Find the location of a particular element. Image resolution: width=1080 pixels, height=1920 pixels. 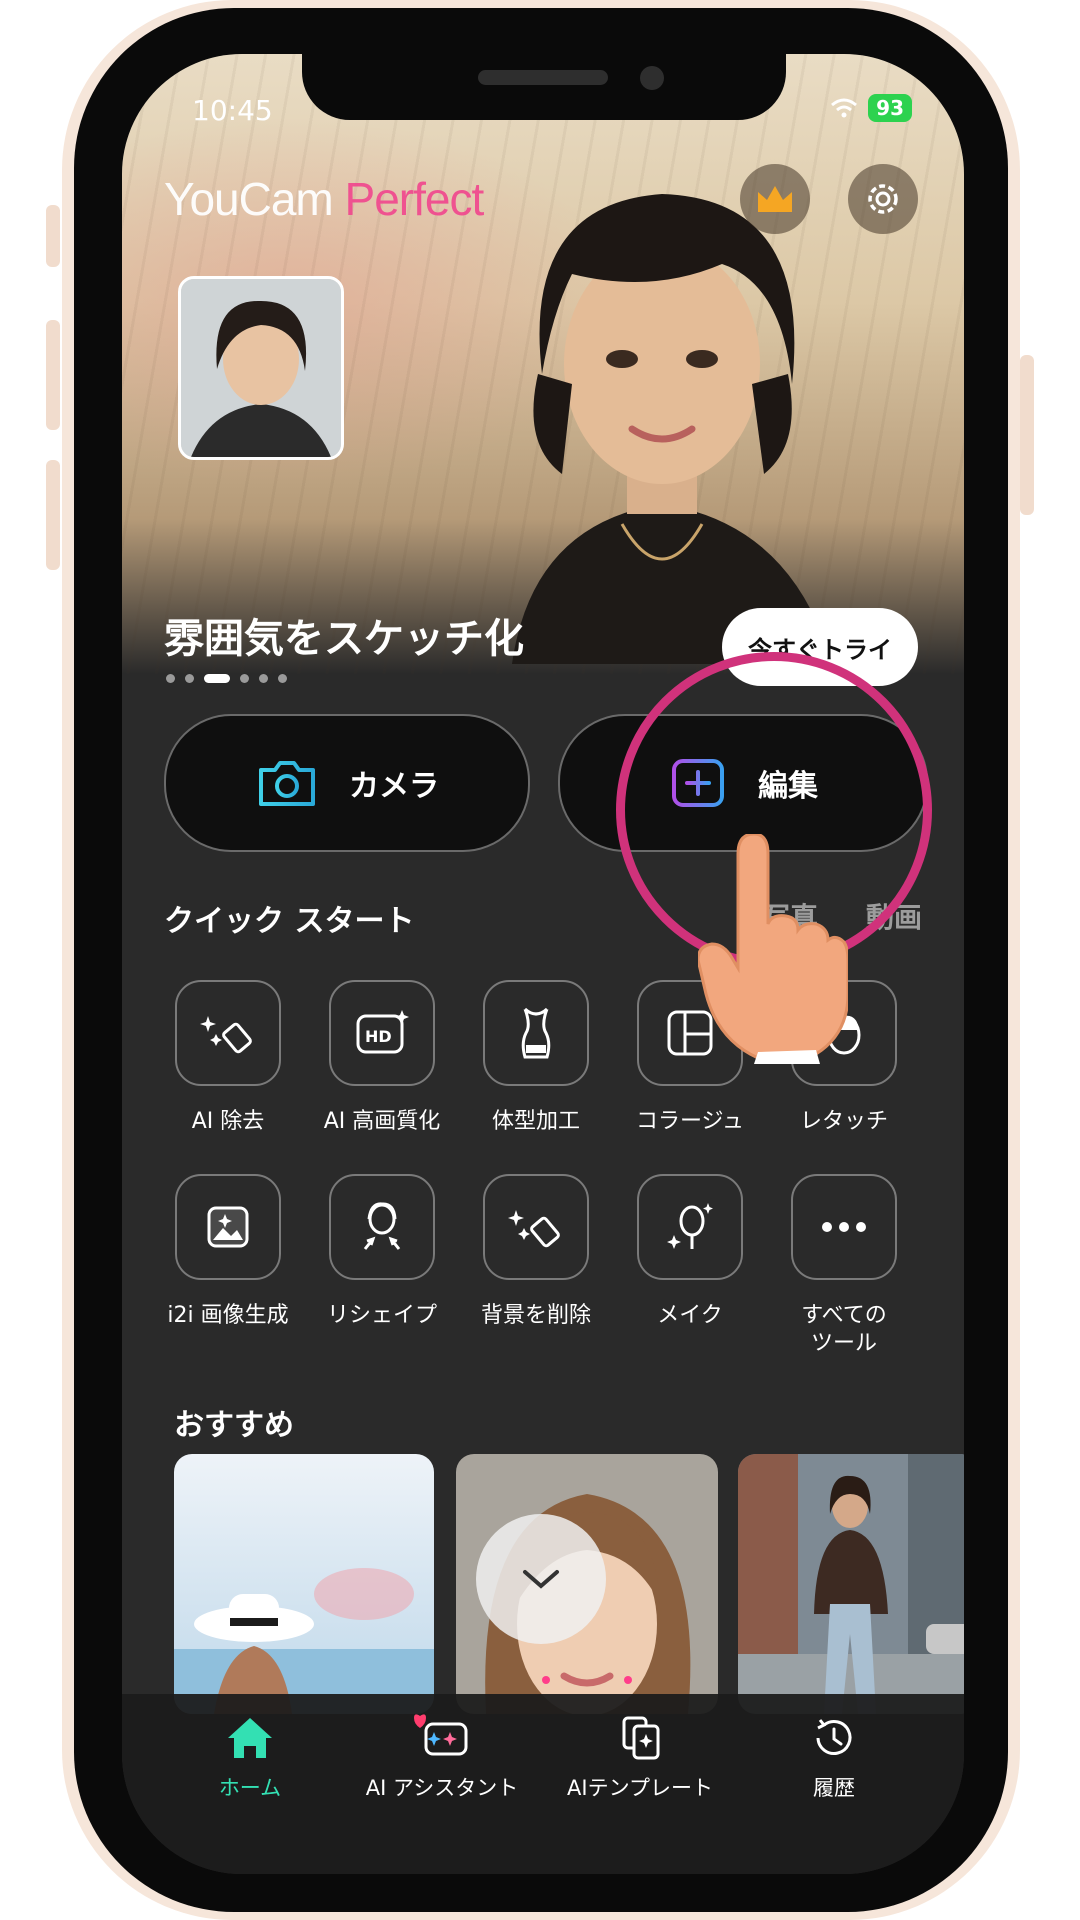

more-icon is located at coordinates (844, 1227).